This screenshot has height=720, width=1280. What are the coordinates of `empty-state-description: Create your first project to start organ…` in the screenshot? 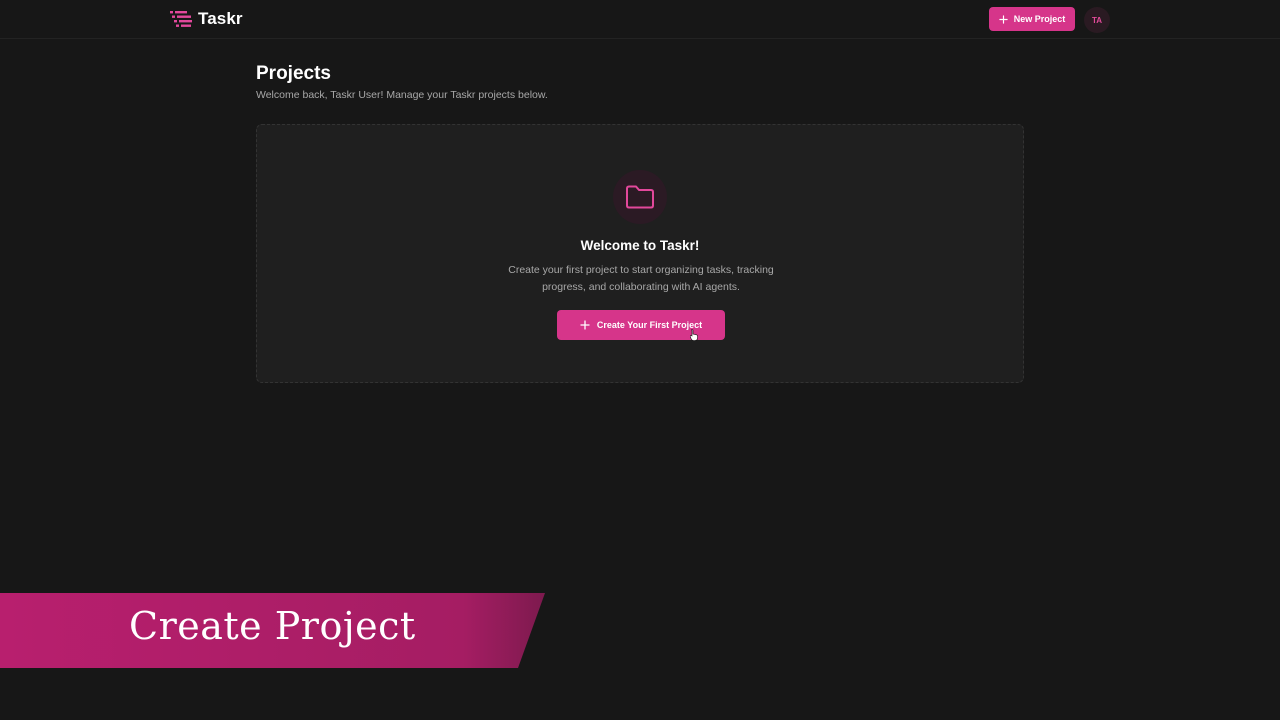 It's located at (641, 278).